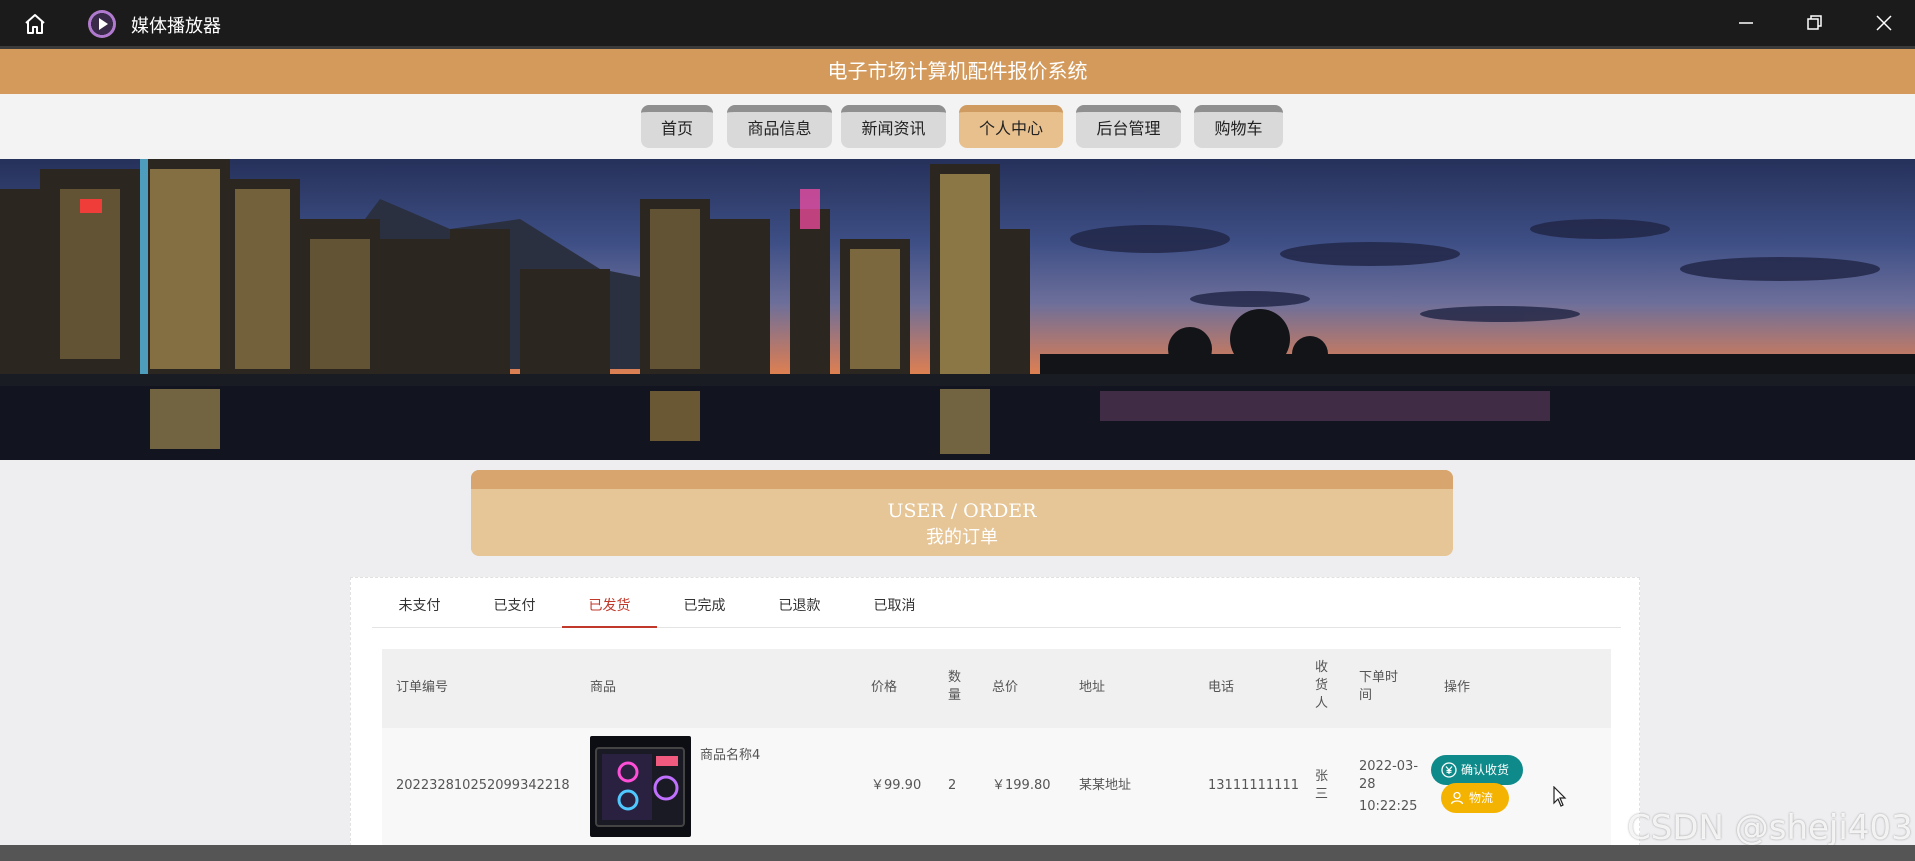 This screenshot has height=861, width=1915. I want to click on site-header: 电子市场计算机配件报价系统, so click(957, 70).